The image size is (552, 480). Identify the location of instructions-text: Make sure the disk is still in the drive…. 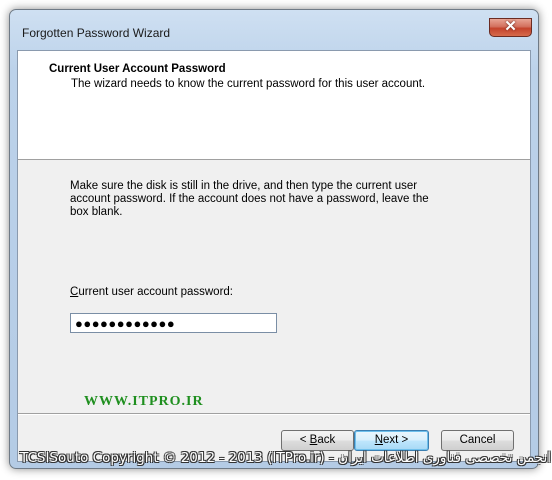
(249, 199).